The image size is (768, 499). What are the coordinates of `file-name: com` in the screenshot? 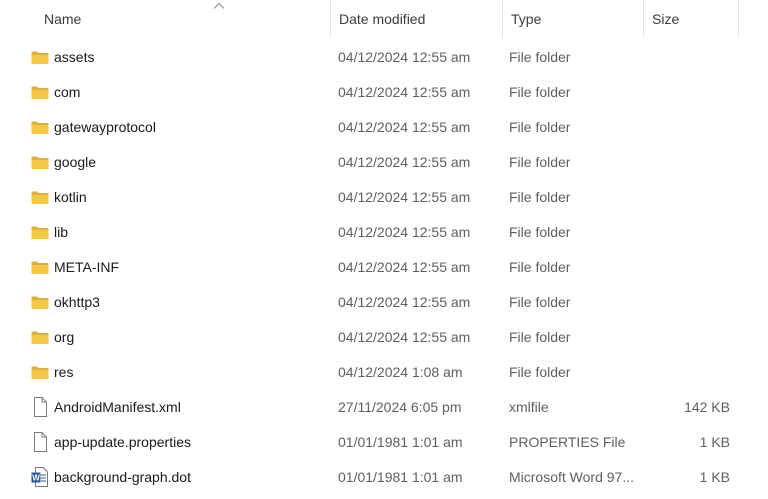 It's located at (67, 92).